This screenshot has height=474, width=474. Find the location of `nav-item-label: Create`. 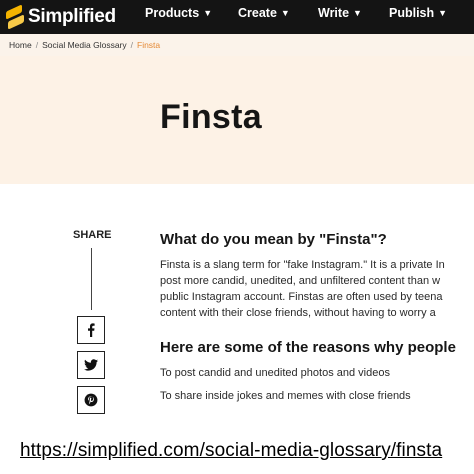

nav-item-label: Create is located at coordinates (257, 13).